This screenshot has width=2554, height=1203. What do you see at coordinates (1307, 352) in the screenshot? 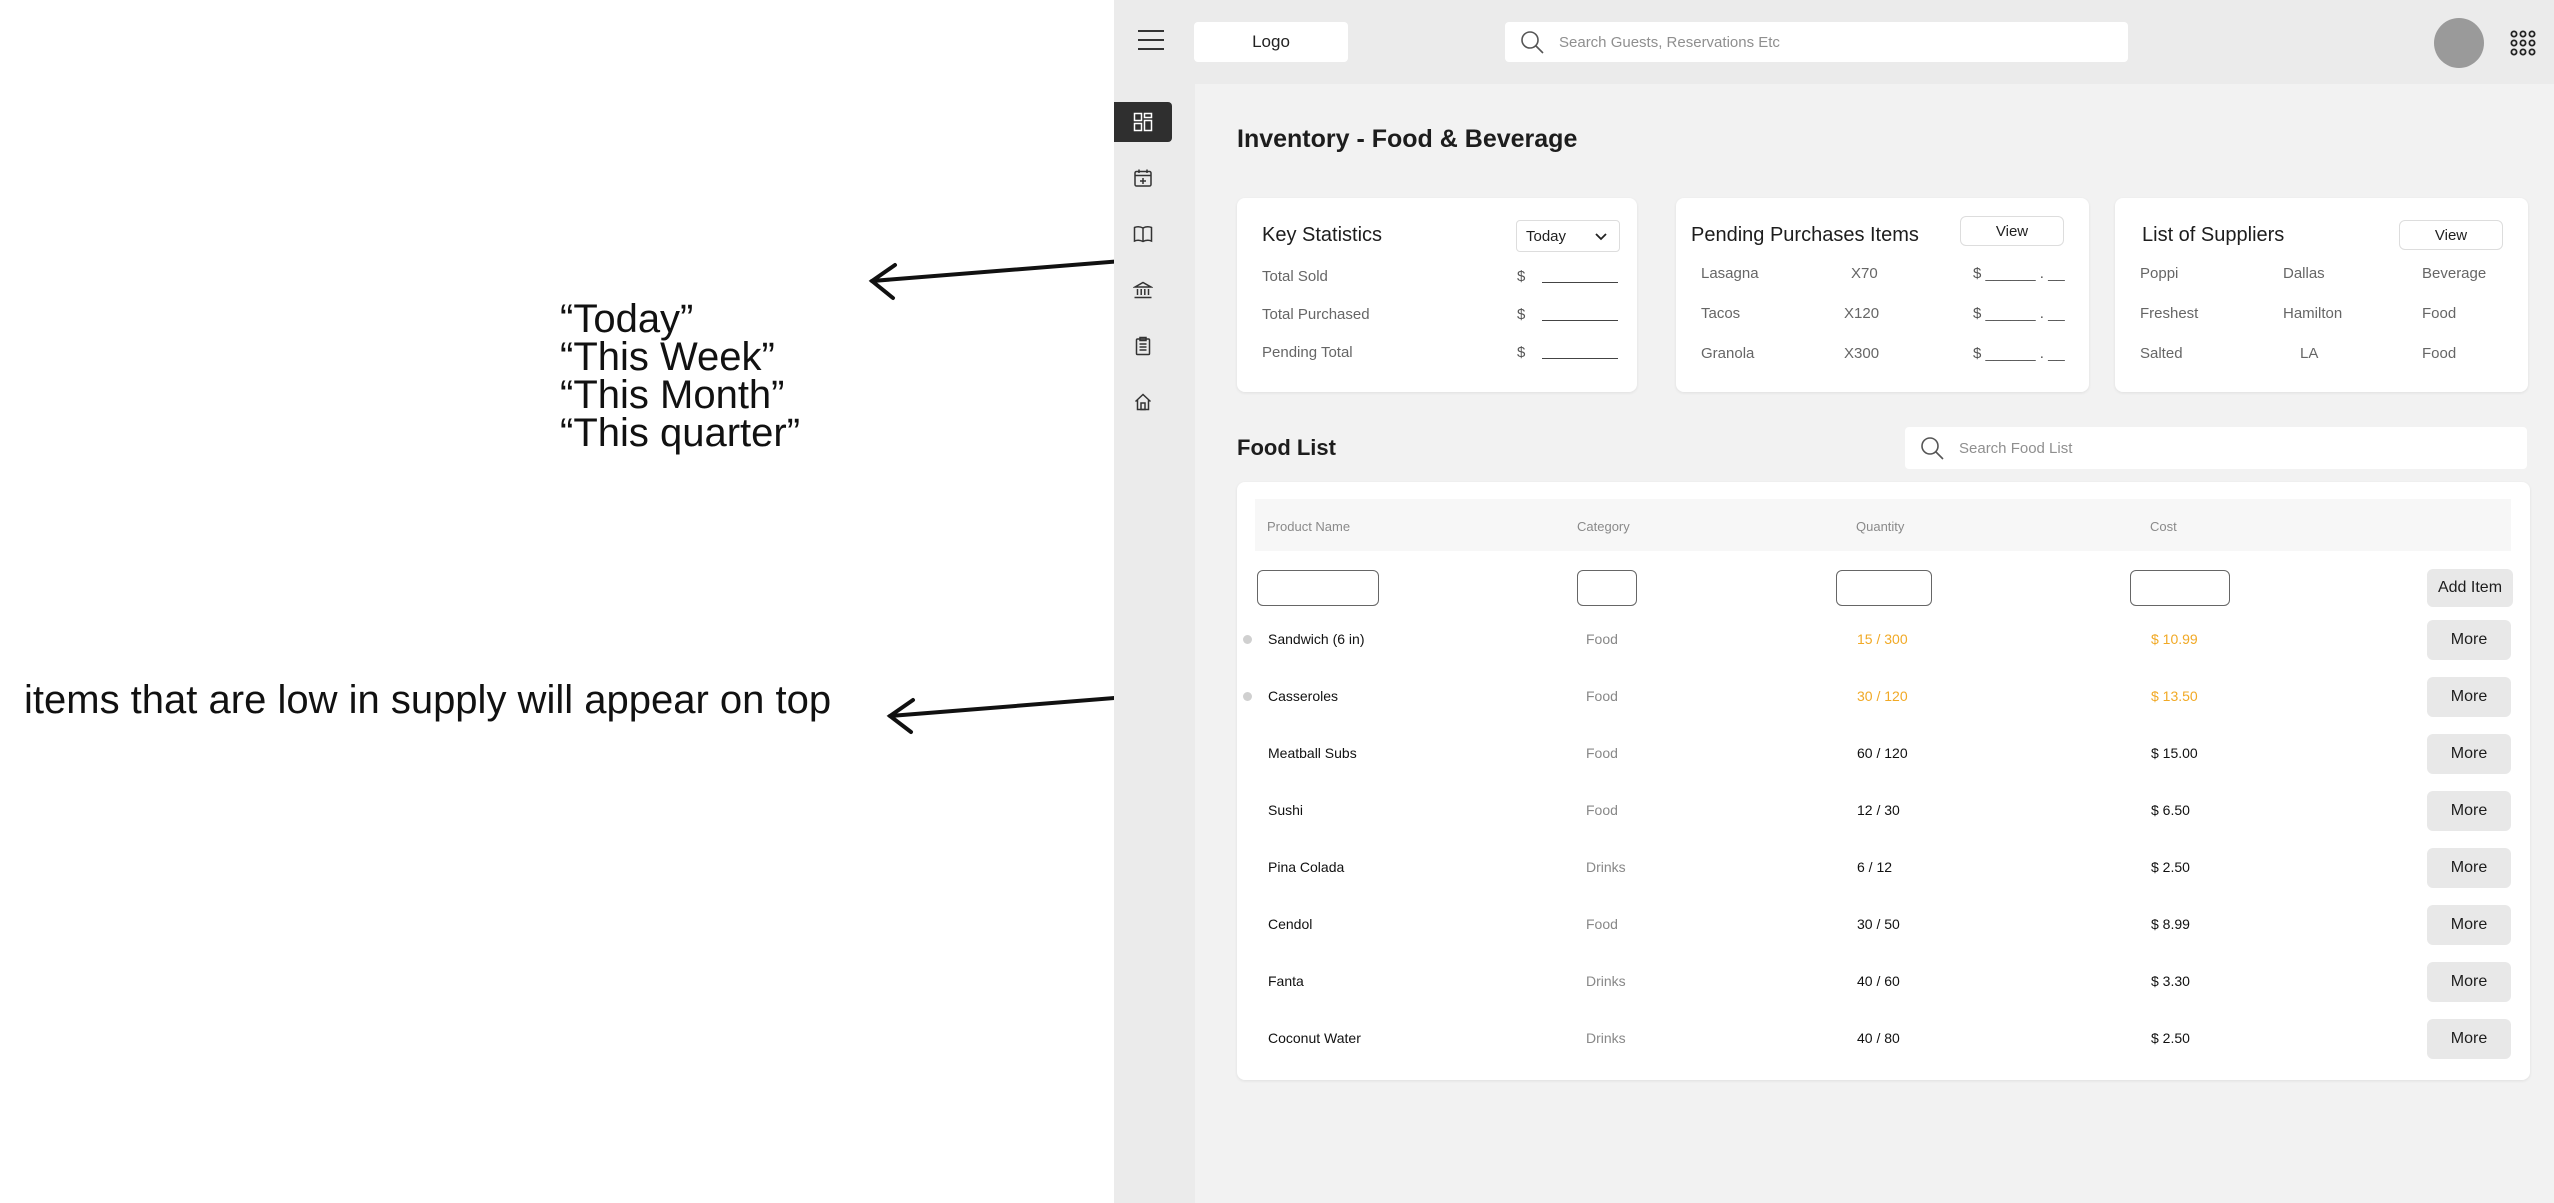
I see `stat-pending-total-label: Pending Total` at bounding box center [1307, 352].